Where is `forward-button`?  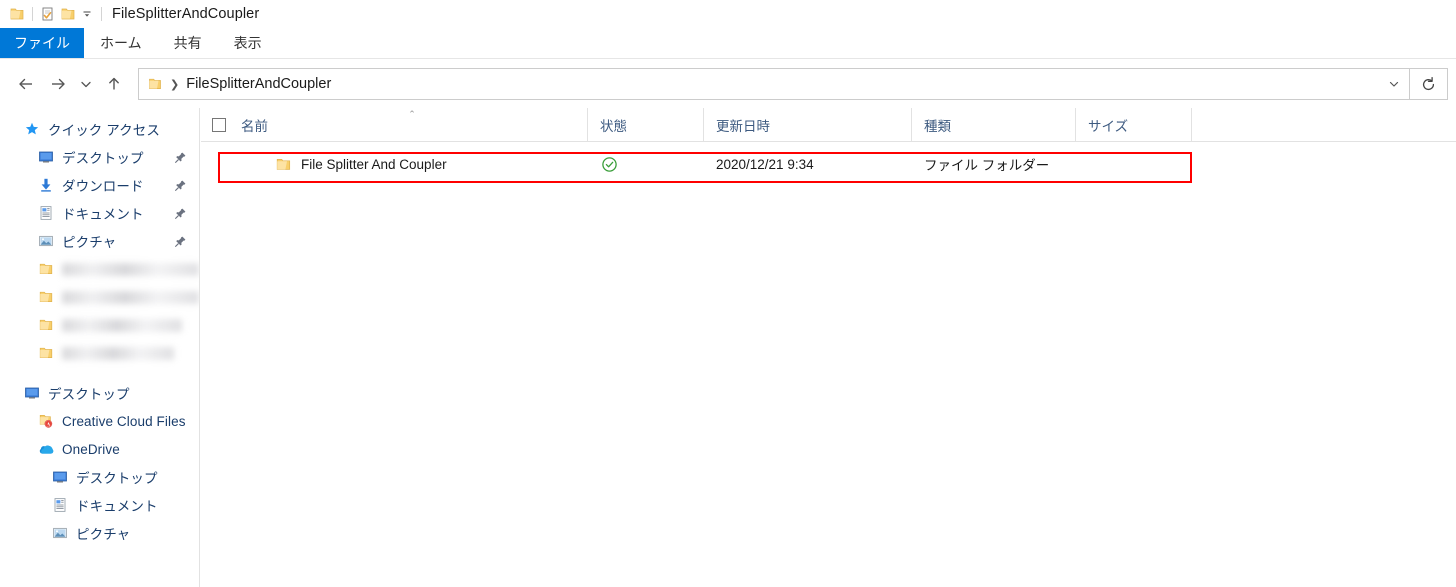
forward-button is located at coordinates (58, 84).